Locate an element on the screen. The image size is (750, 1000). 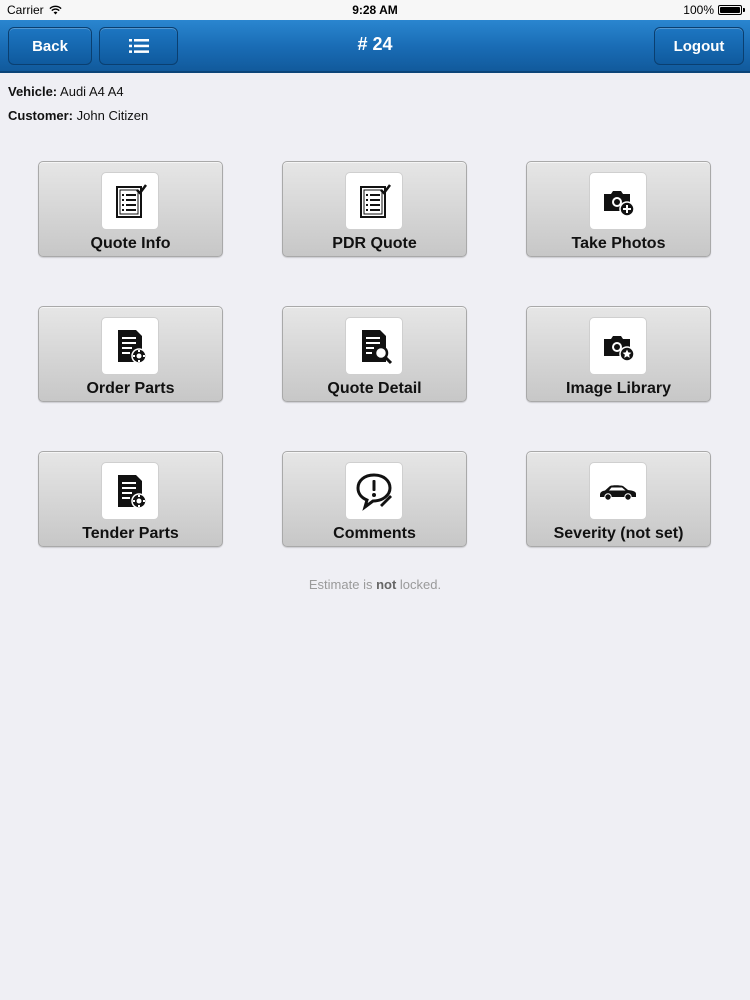
image-library-tile: Image Library is located at coordinates (618, 354).